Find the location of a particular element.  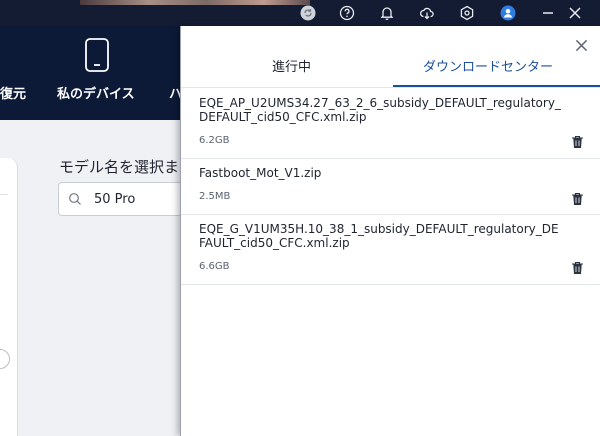

sync-icon is located at coordinates (308, 13).